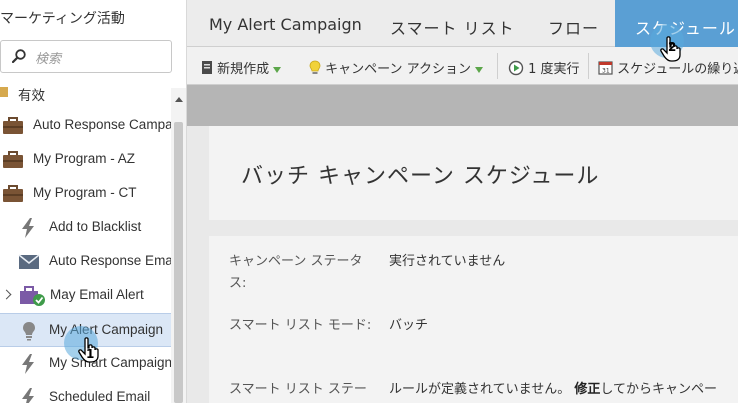 This screenshot has height=403, width=738. What do you see at coordinates (207, 67) in the screenshot?
I see `new-document-icon` at bounding box center [207, 67].